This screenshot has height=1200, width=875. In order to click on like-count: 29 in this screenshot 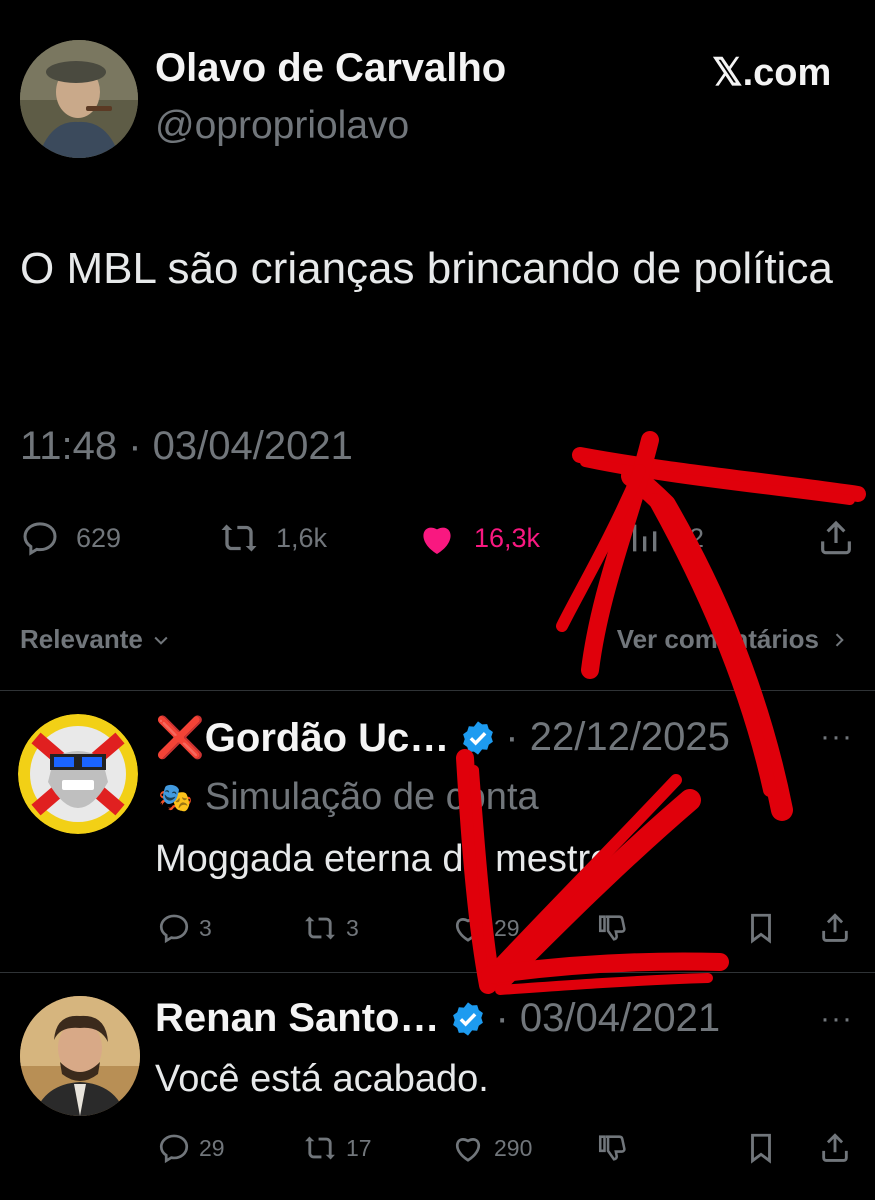, I will do `click(507, 927)`.